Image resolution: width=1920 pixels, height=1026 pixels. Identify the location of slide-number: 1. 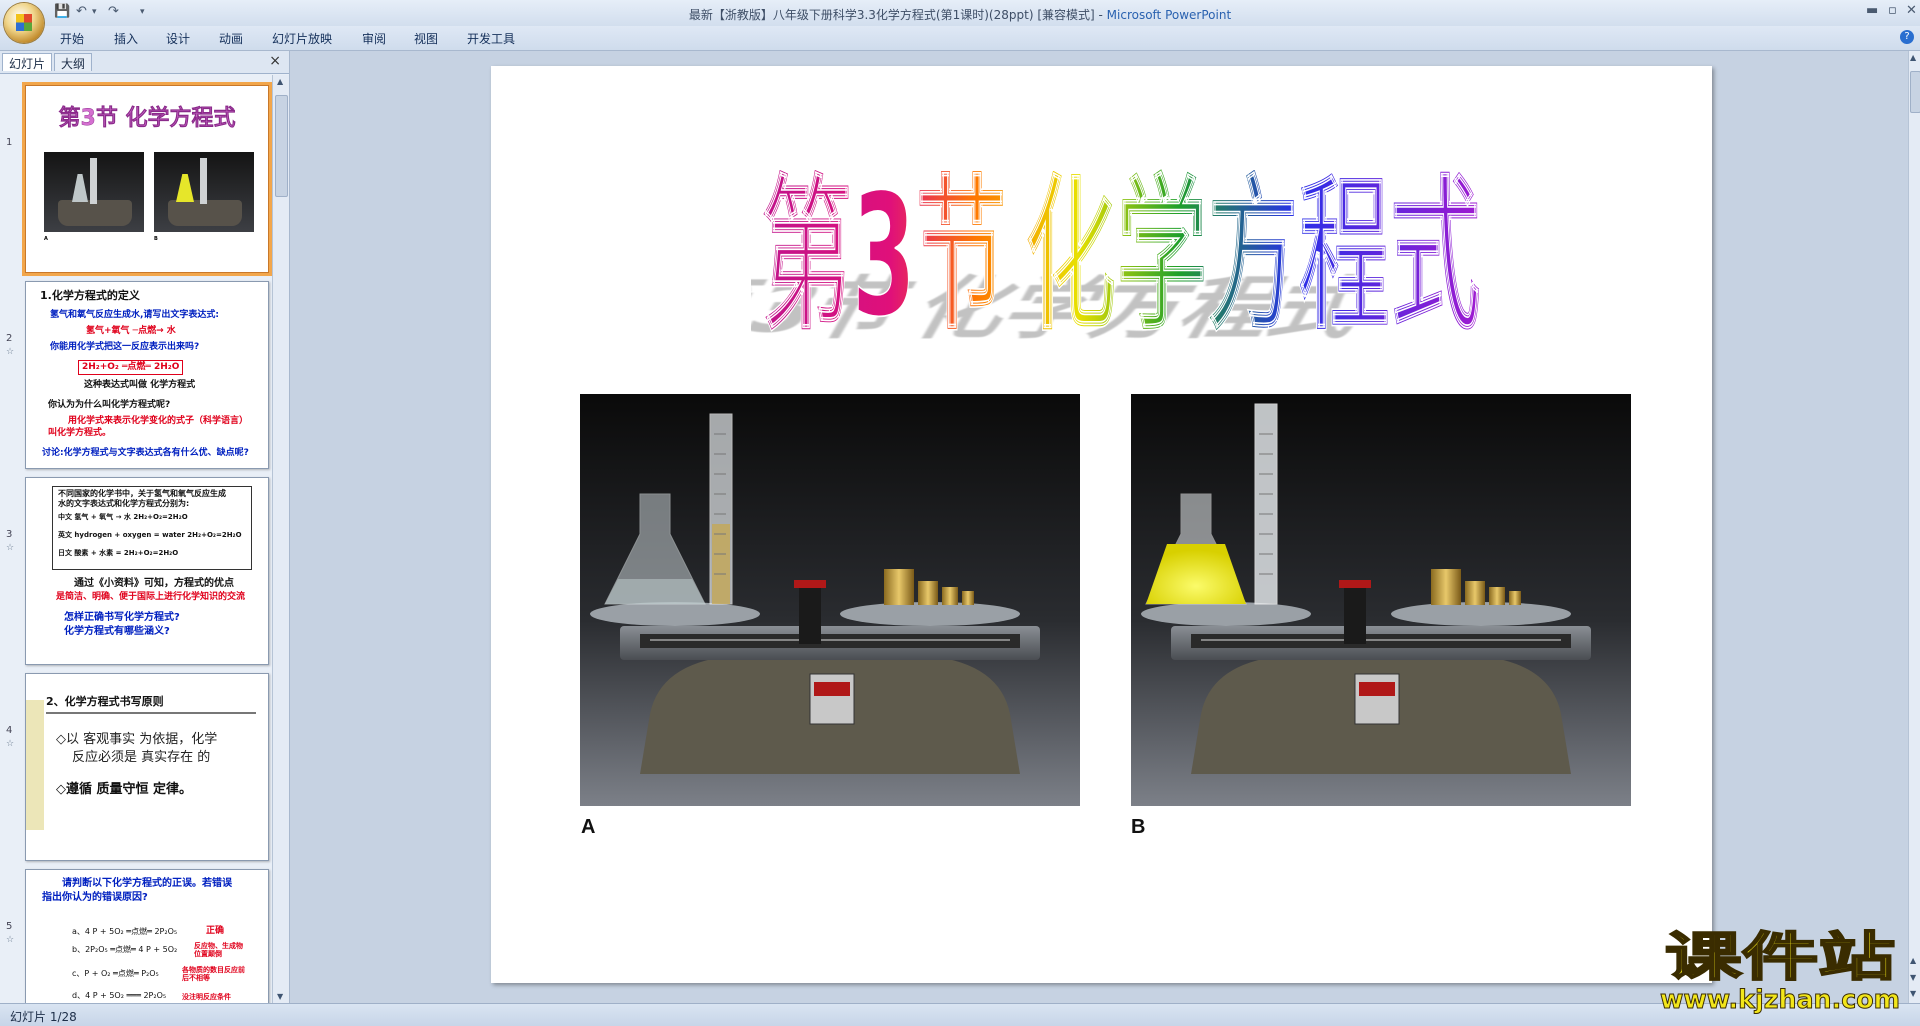
(9, 142).